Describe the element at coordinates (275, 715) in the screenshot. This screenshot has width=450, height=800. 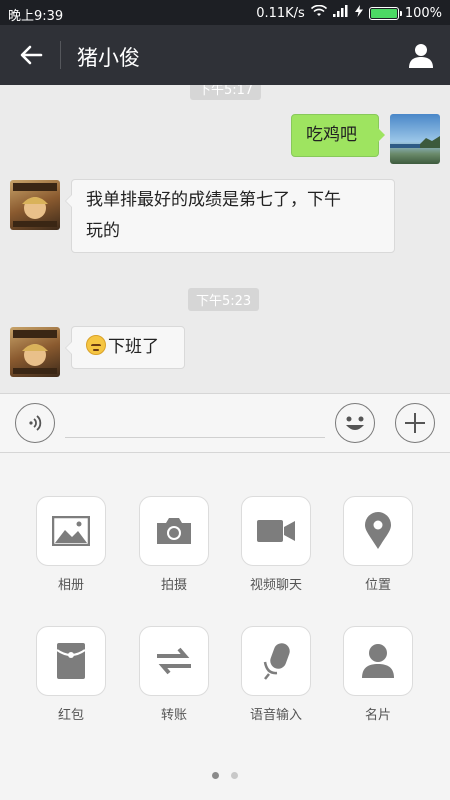
I see `panel-item-label: 语音输入` at that location.